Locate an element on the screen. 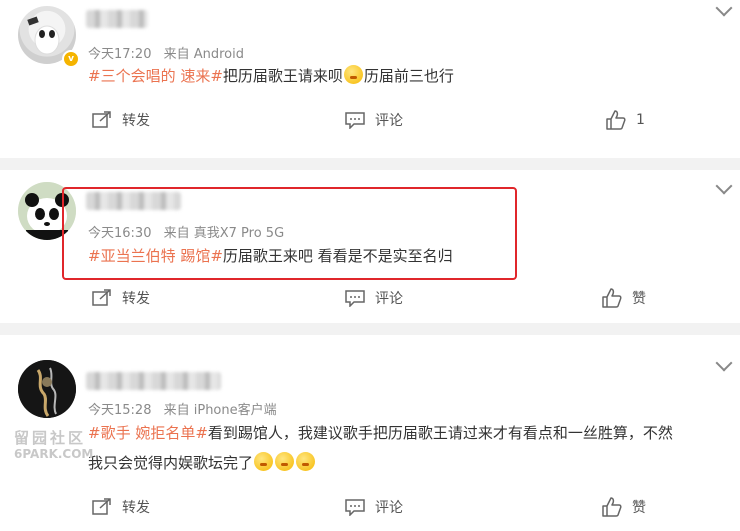 The image size is (740, 531). like-button: 1 is located at coordinates (625, 120).